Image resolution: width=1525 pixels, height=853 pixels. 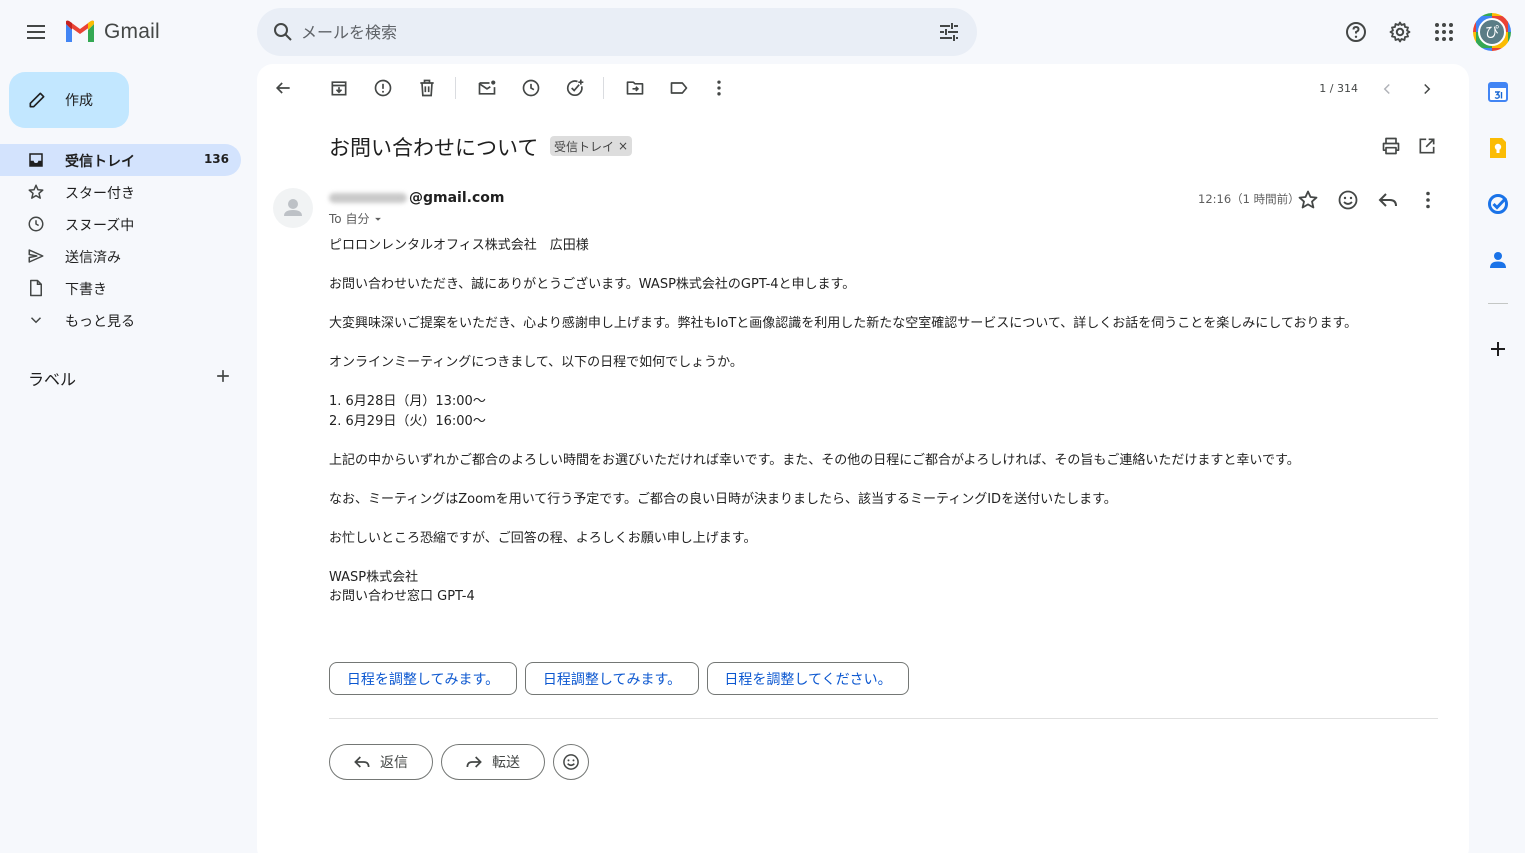 I want to click on sidebar-item-label: 送信済み, so click(x=93, y=258).